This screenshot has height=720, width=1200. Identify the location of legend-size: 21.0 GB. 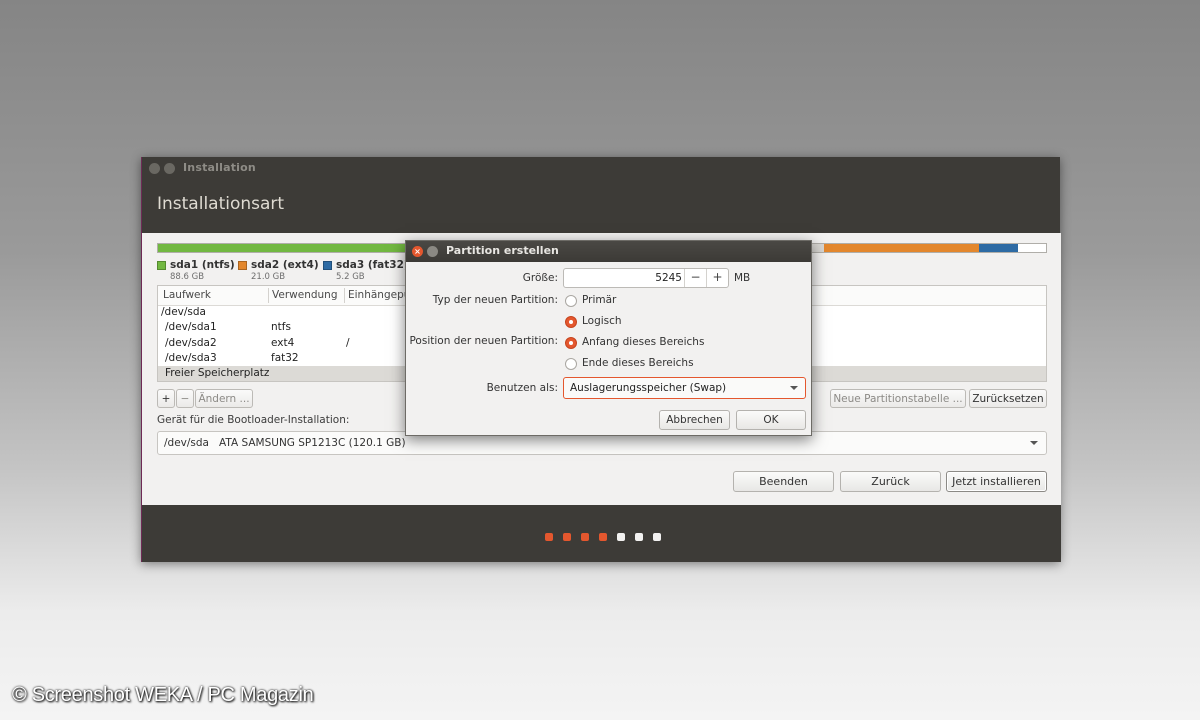
(268, 277).